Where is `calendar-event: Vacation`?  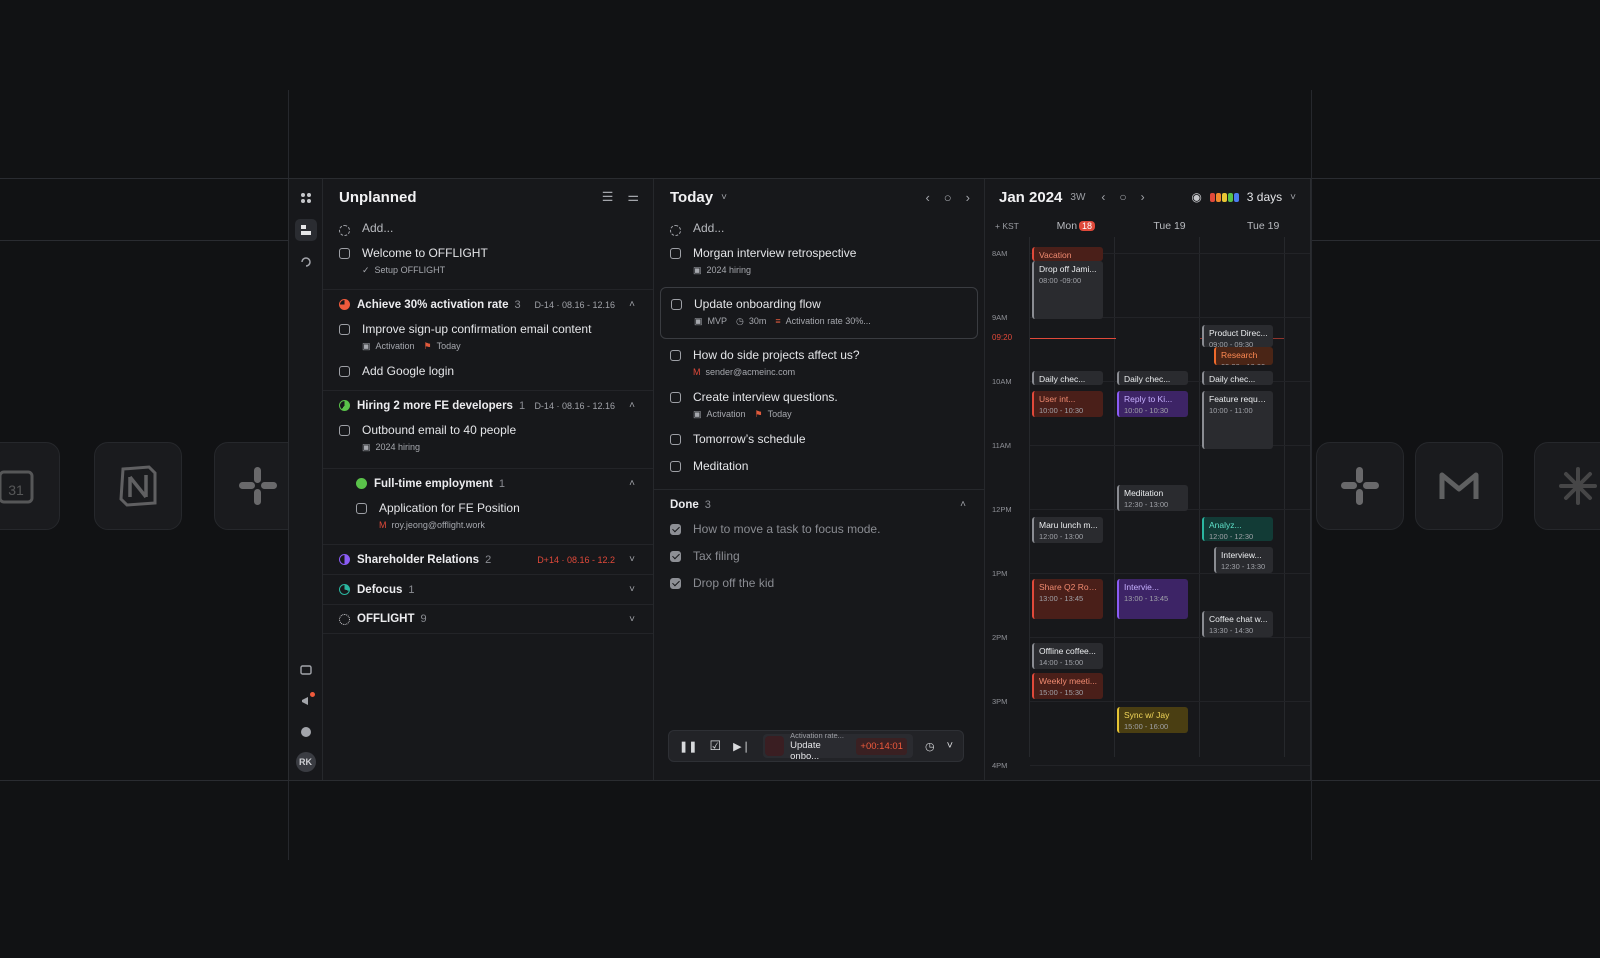 calendar-event: Vacation is located at coordinates (1067, 254).